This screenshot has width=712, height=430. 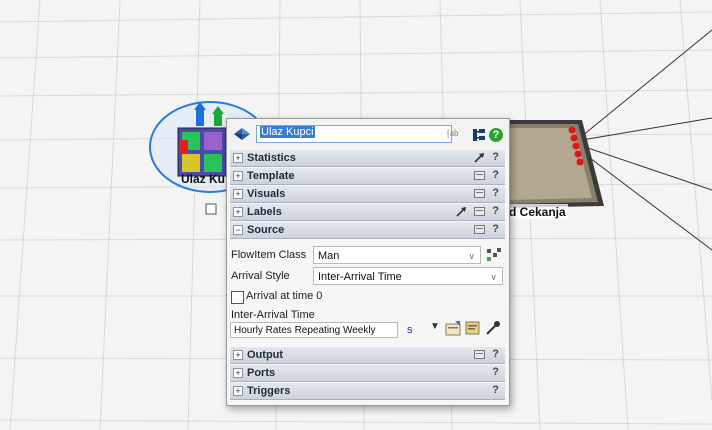 I want to click on arrival-style-select: Inter-Arrival Time ∨, so click(x=408, y=276).